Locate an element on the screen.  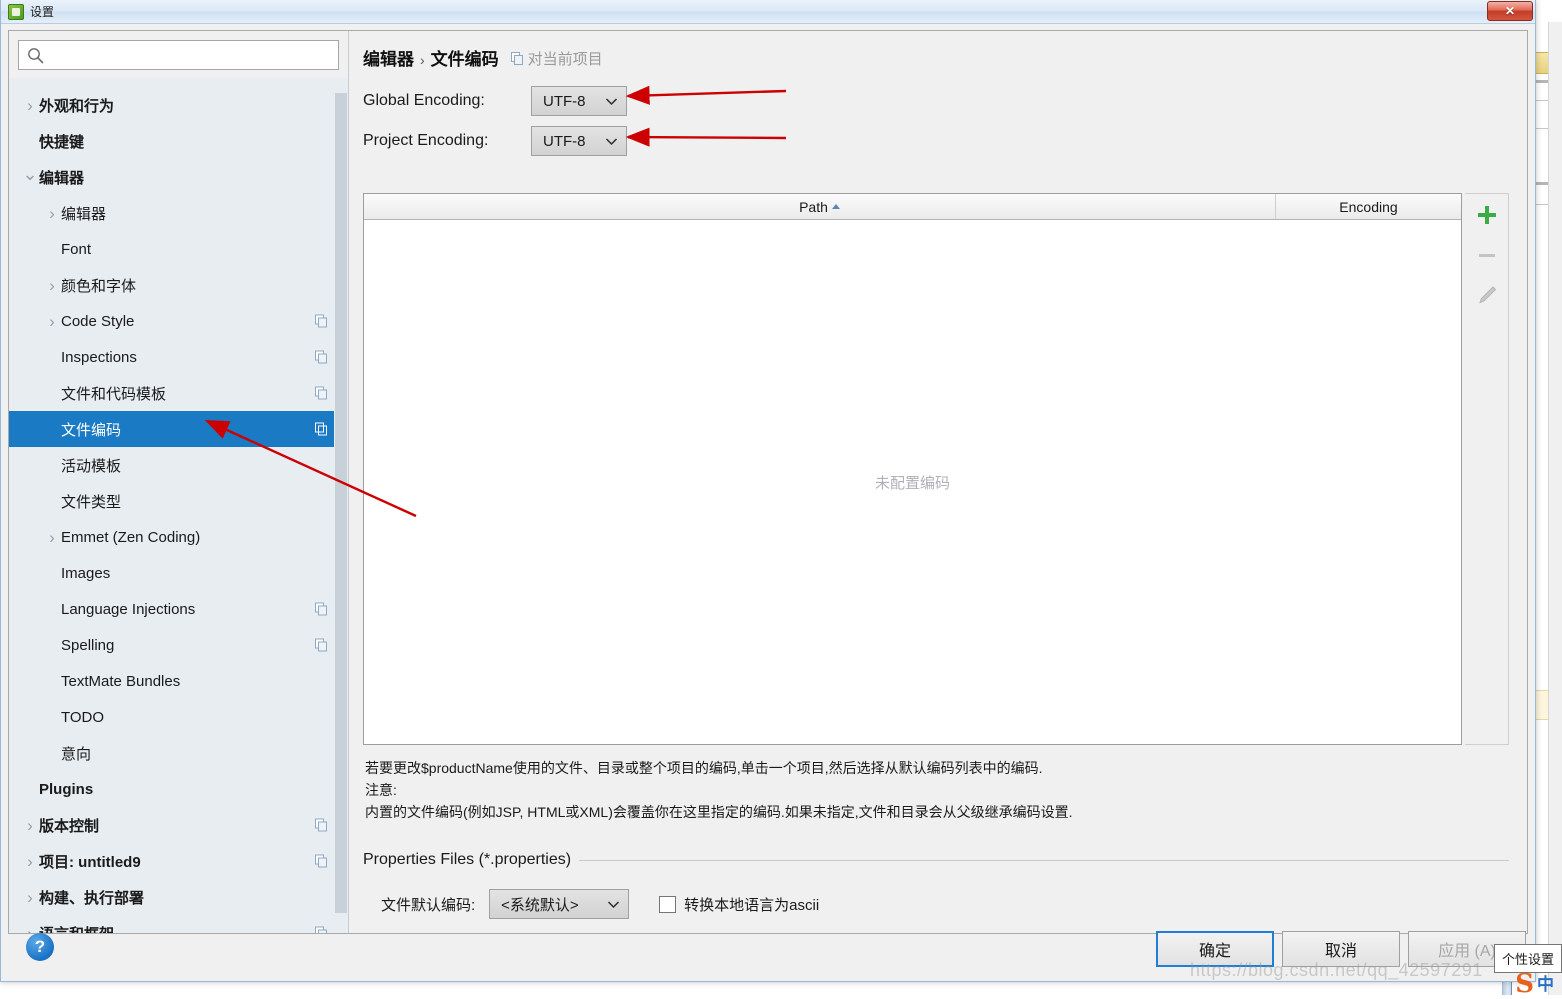
footer-button-0: 确定 is located at coordinates (1215, 949).